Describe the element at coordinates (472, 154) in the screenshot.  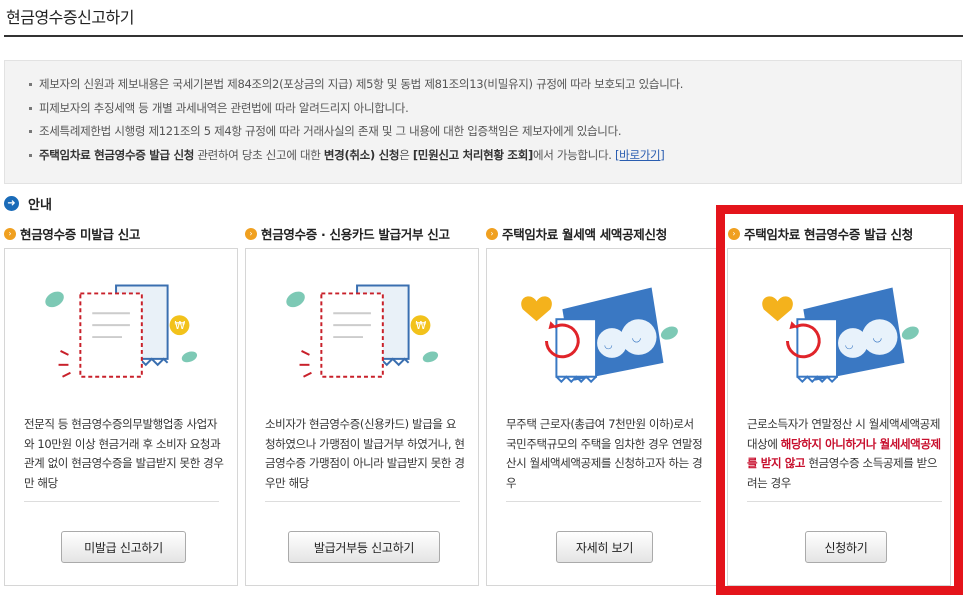
I see `notice-strong: [민원신고 처리현황 조회]` at that location.